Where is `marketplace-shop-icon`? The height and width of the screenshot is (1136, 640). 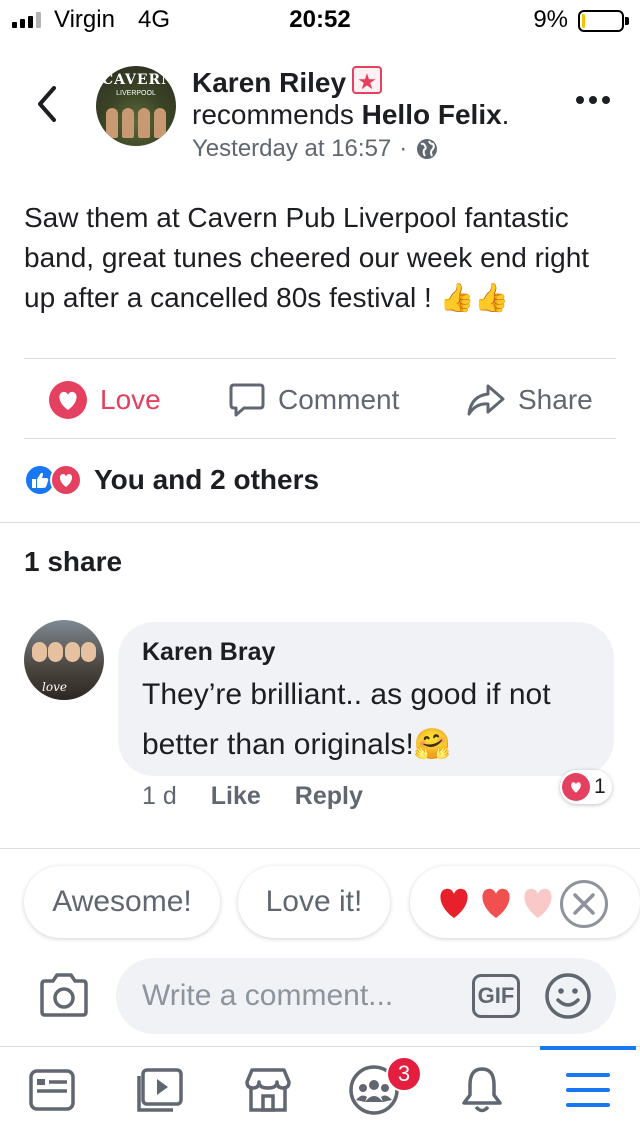 marketplace-shop-icon is located at coordinates (268, 1090).